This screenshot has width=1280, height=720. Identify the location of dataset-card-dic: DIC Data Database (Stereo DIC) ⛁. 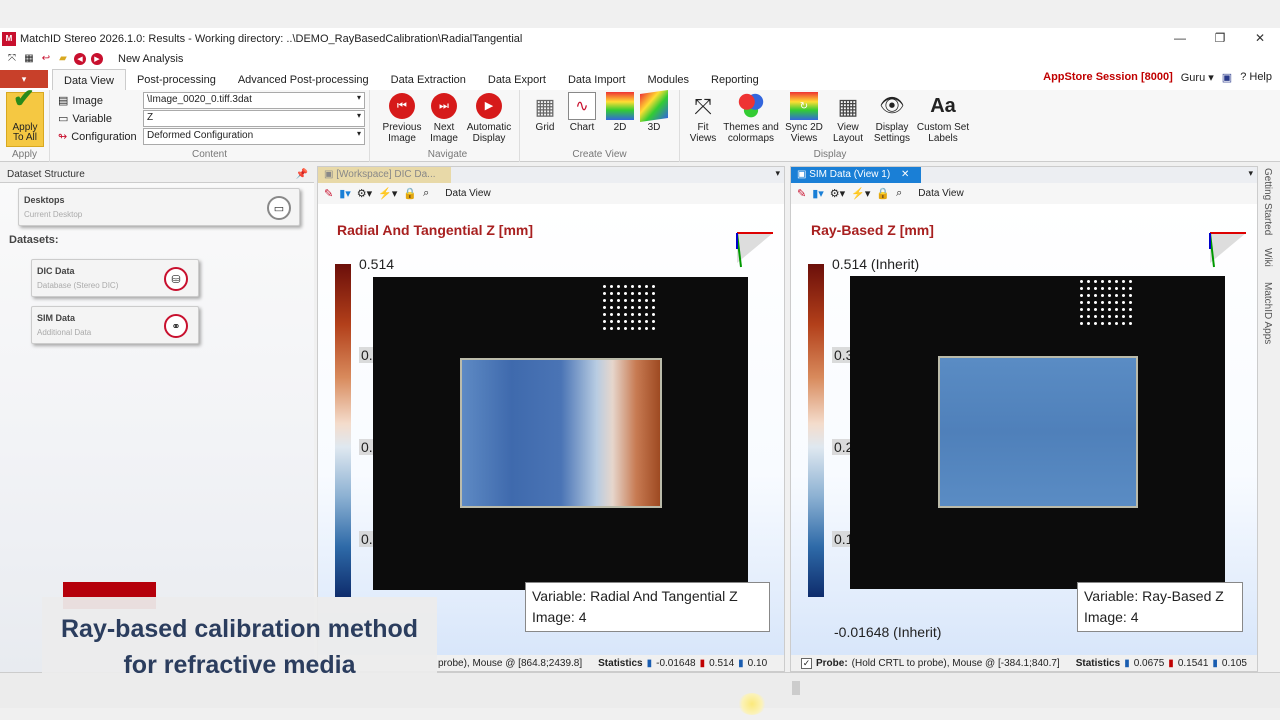
(115, 278).